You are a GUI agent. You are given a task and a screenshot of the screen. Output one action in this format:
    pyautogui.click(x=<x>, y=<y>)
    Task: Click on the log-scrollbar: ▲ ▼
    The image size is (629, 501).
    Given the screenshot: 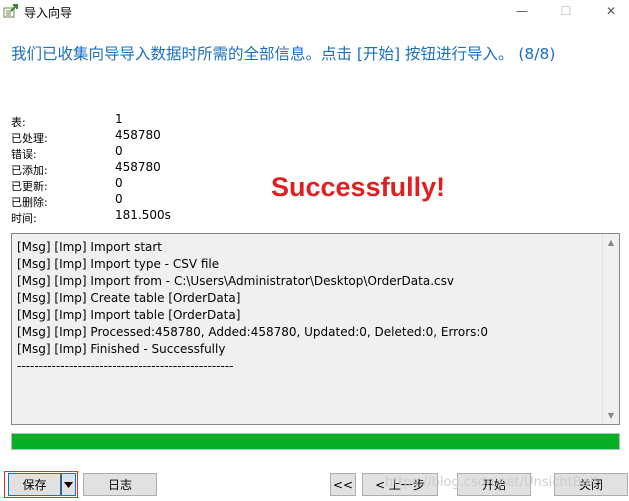 What is the action you would take?
    pyautogui.click(x=610, y=329)
    